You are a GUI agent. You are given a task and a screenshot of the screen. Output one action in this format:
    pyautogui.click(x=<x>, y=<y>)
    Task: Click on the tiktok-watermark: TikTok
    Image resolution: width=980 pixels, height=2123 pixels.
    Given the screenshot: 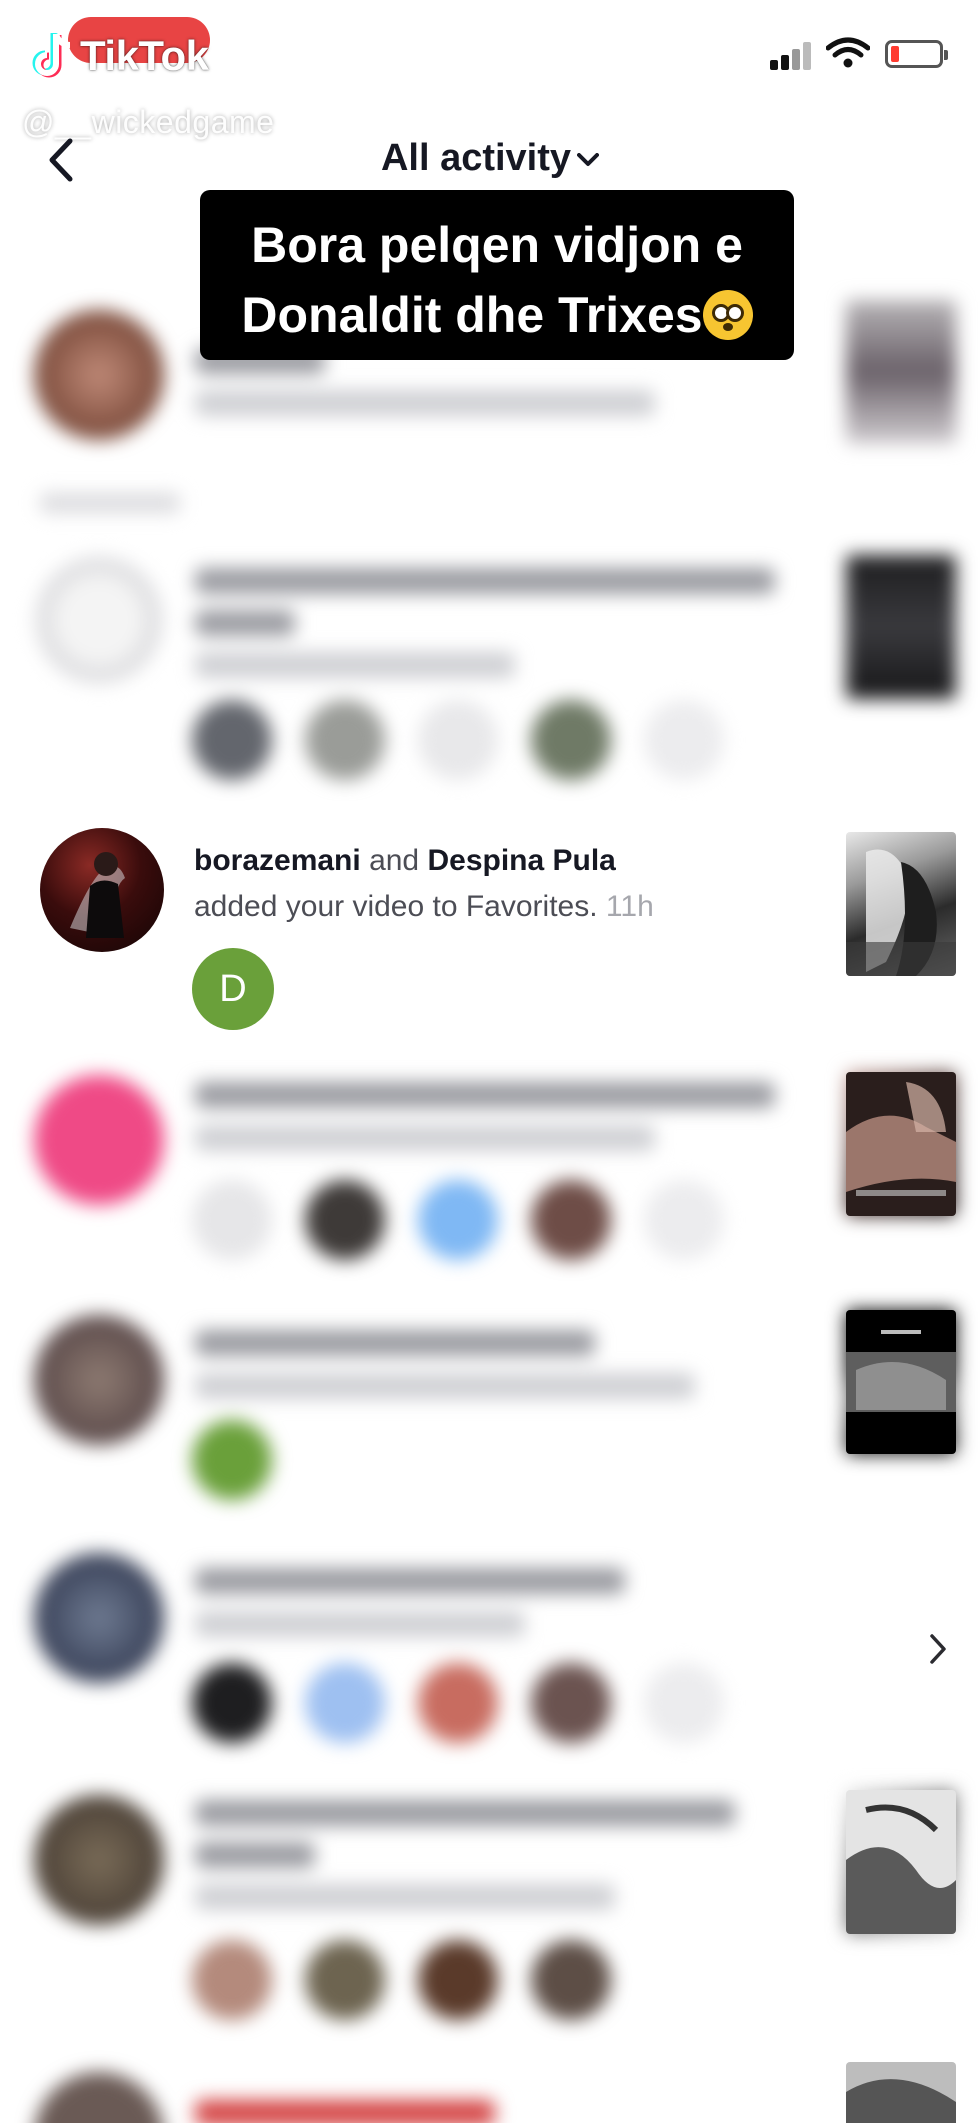 What is the action you would take?
    pyautogui.click(x=118, y=56)
    